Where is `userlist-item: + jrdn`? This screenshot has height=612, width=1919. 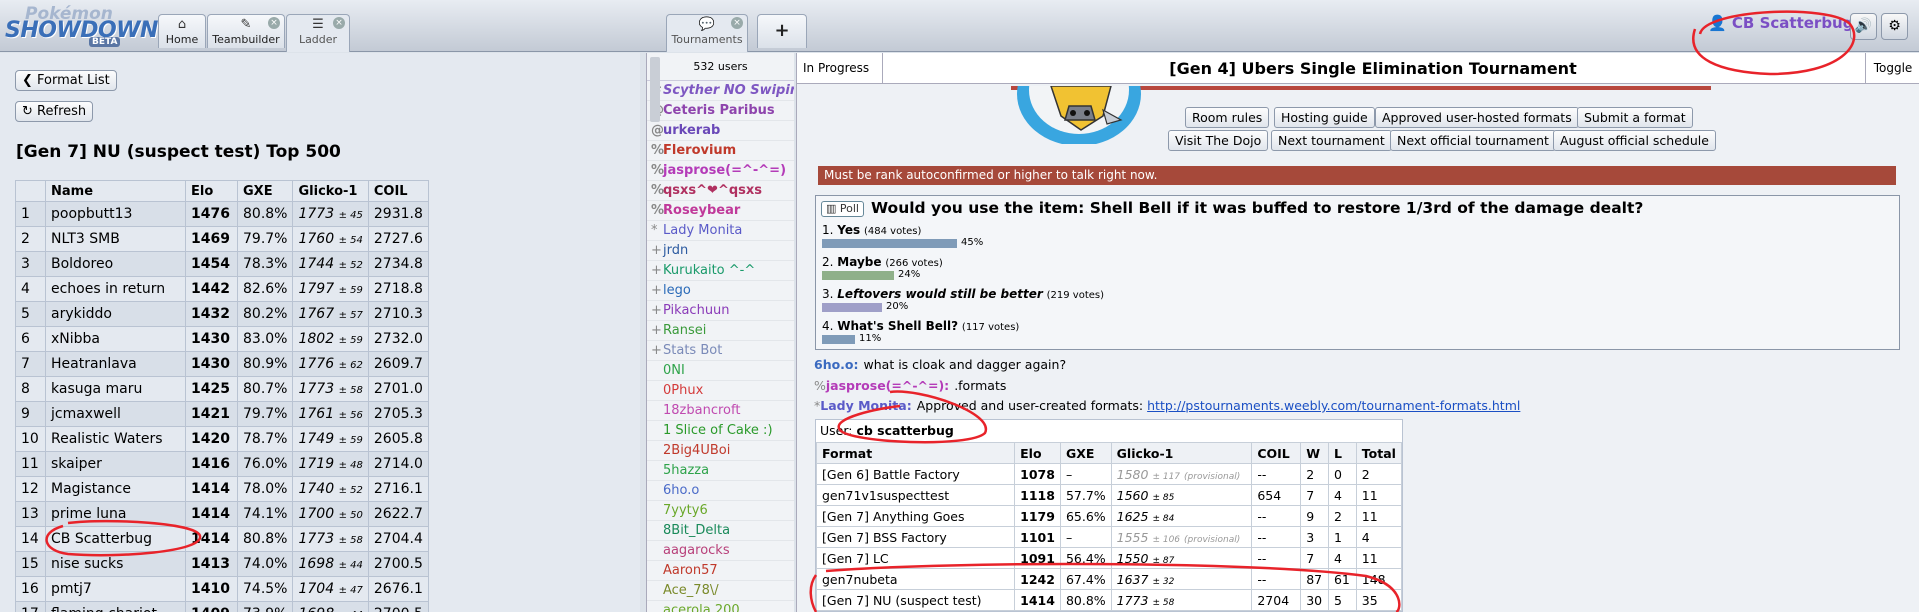 userlist-item: + jrdn is located at coordinates (720, 251).